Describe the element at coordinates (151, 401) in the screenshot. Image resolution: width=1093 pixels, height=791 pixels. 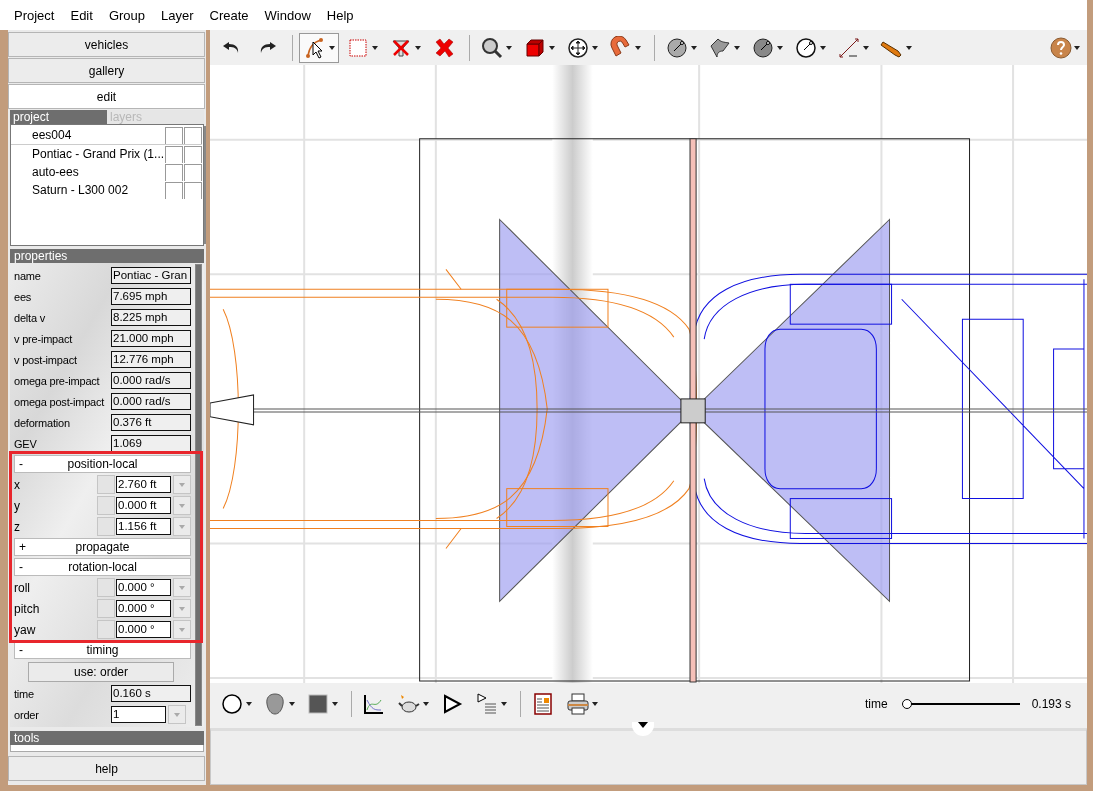
I see `property-value: 0.000 rad/s` at that location.